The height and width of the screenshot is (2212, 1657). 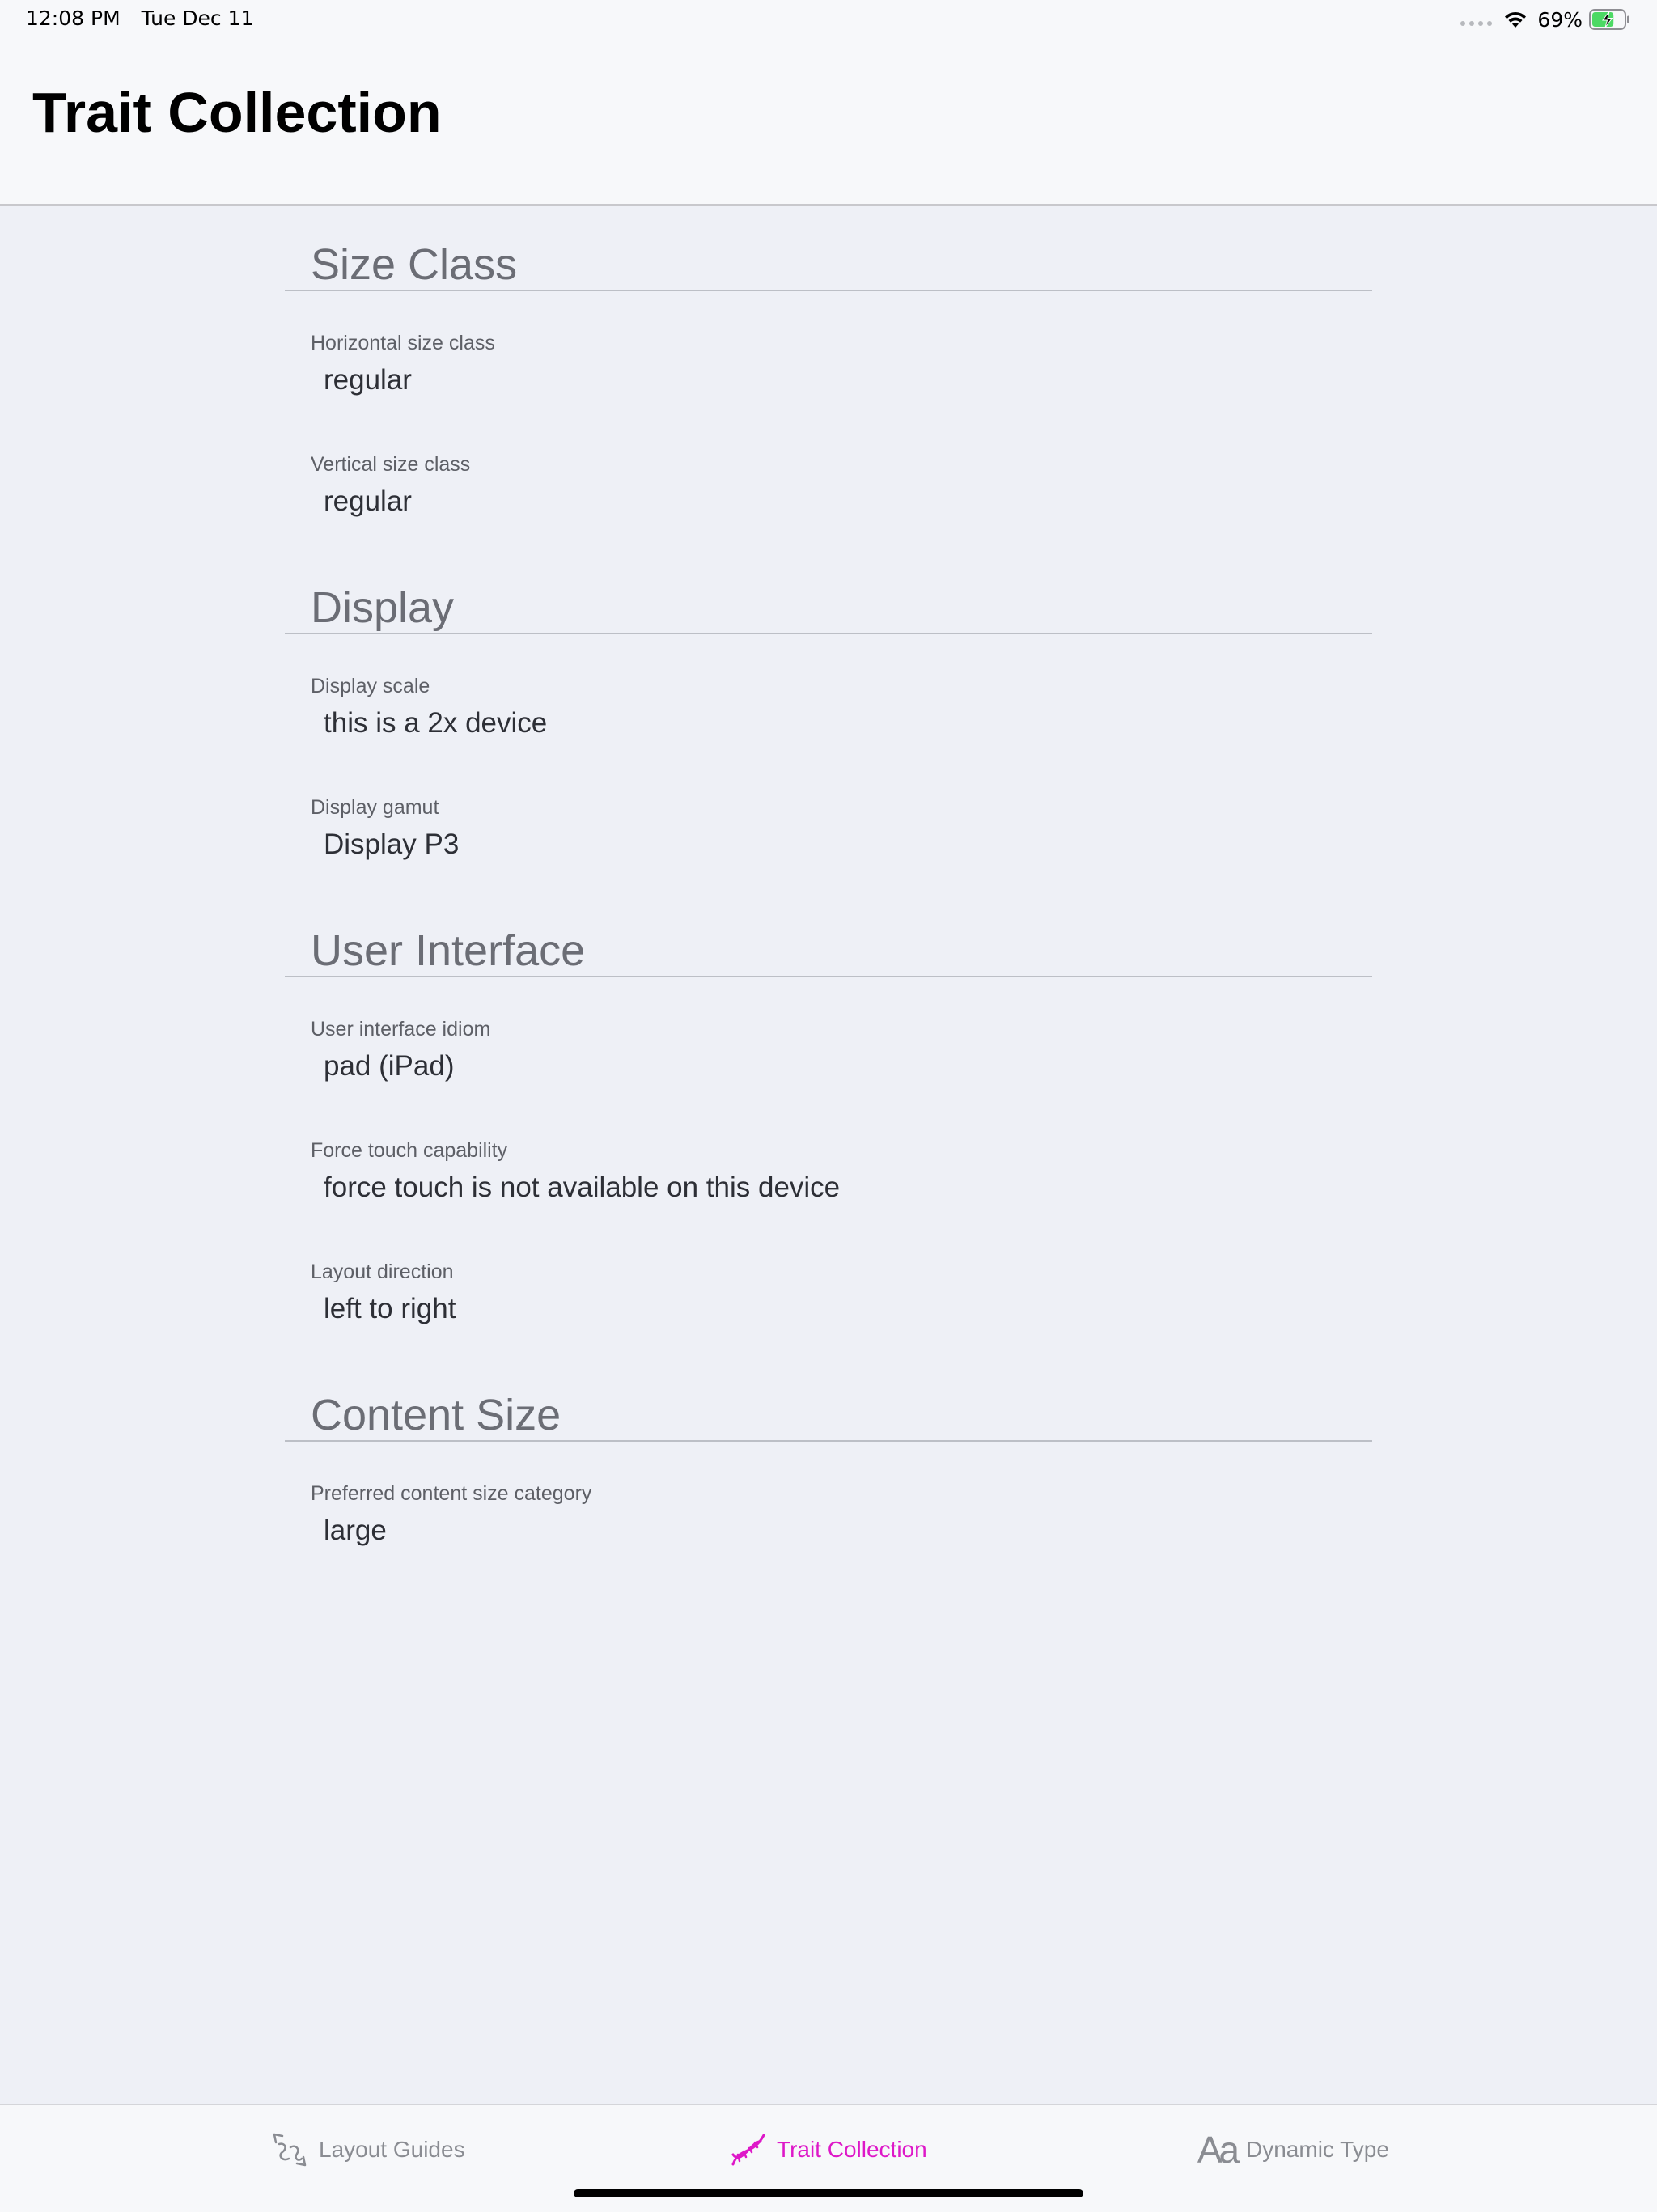 What do you see at coordinates (391, 464) in the screenshot?
I see `trait-label: Vertical size class` at bounding box center [391, 464].